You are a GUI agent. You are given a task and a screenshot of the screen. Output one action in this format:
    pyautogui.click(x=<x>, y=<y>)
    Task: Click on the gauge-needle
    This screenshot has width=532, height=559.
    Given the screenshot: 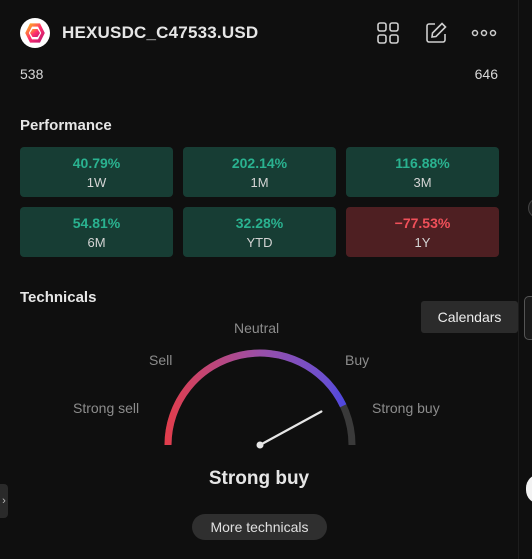 What is the action you would take?
    pyautogui.click(x=290, y=428)
    